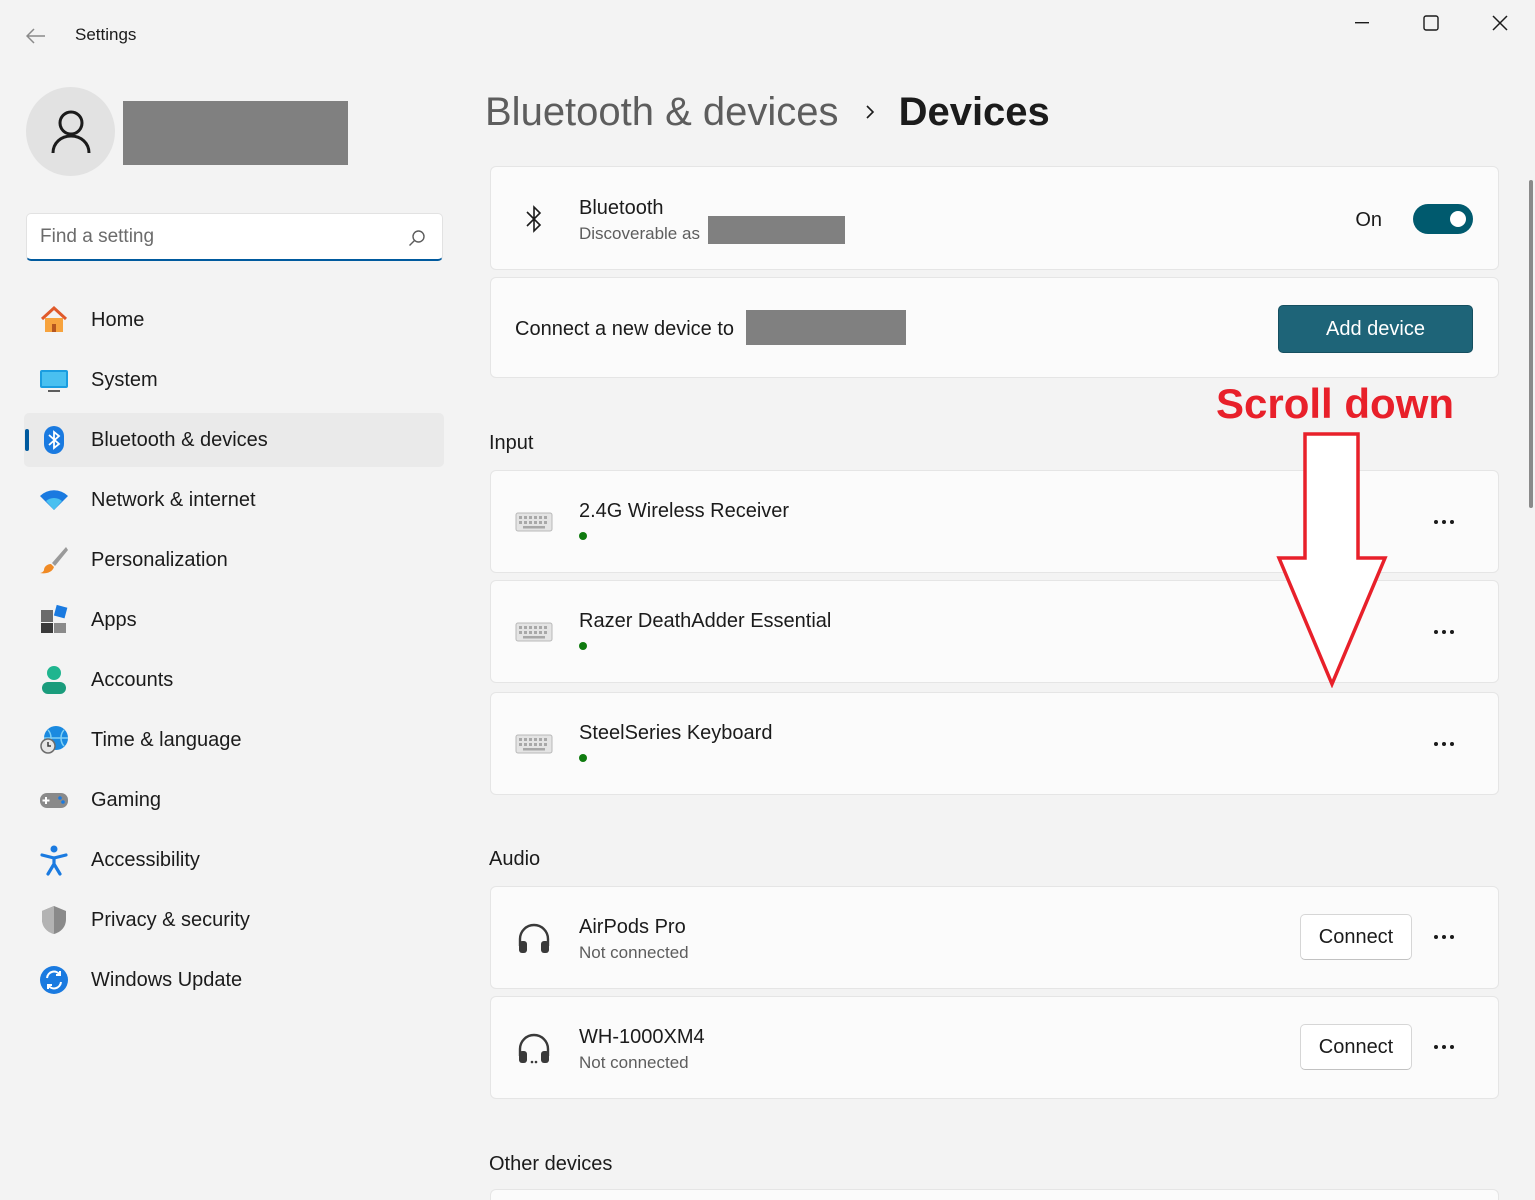  What do you see at coordinates (1332, 560) in the screenshot?
I see `down-arrow-icon` at bounding box center [1332, 560].